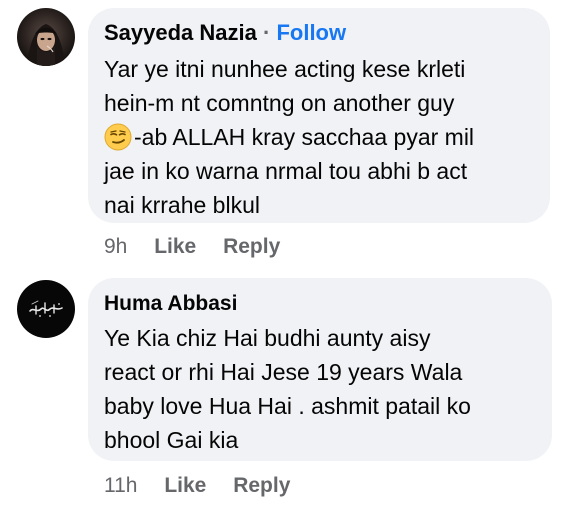 This screenshot has height=519, width=570. I want to click on author-name: Huma Abbasi, so click(170, 303).